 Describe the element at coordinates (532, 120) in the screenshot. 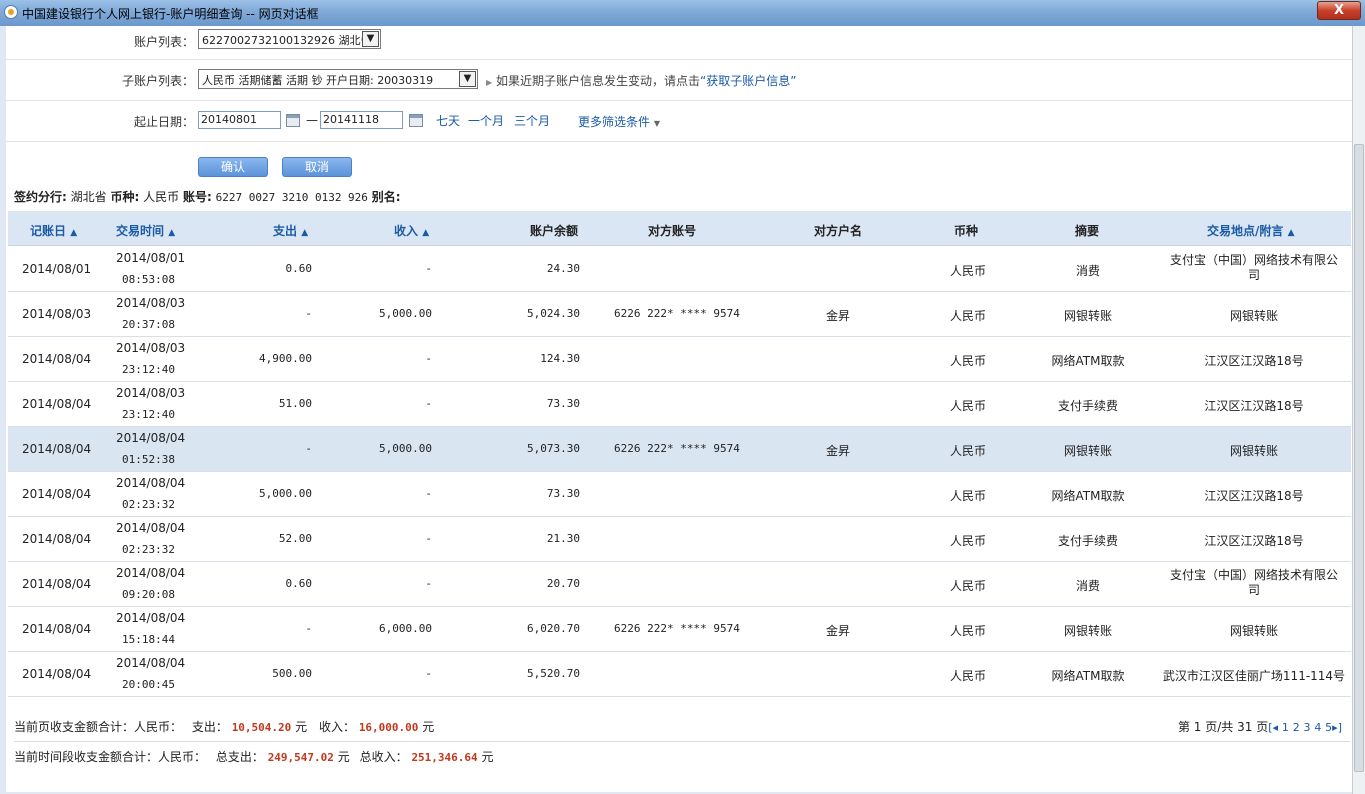

I see `quick-range-3months: 三个月` at that location.